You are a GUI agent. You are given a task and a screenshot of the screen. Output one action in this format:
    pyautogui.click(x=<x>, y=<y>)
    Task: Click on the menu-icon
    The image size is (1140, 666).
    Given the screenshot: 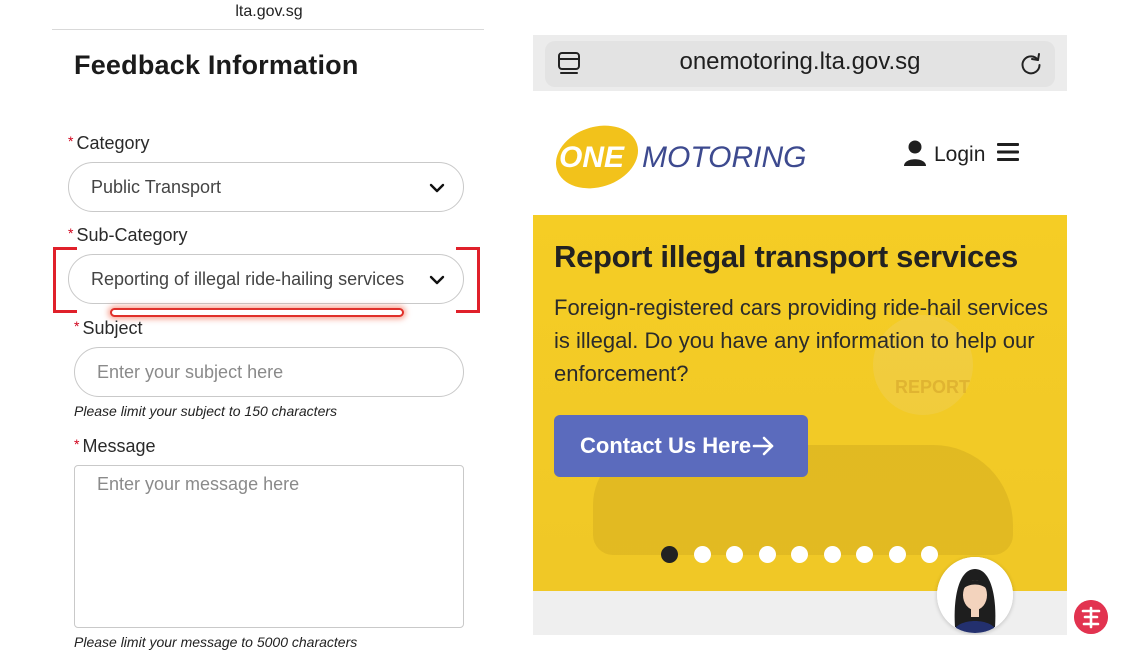 What is the action you would take?
    pyautogui.click(x=1008, y=152)
    